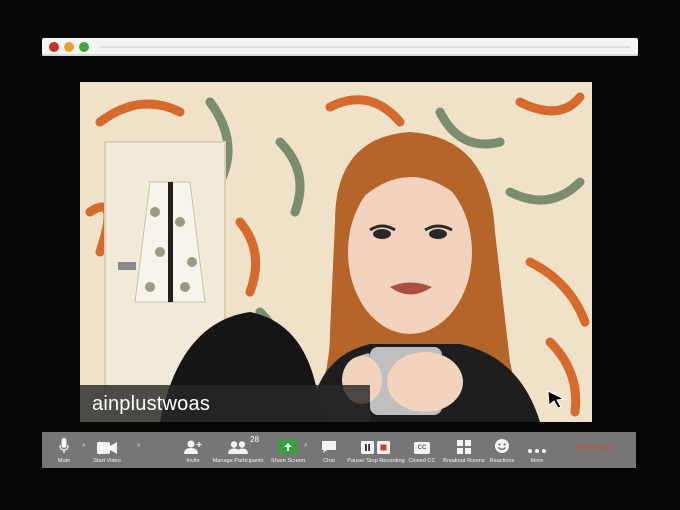 This screenshot has width=680, height=510. I want to click on invite-button: Invite, so click(193, 450).